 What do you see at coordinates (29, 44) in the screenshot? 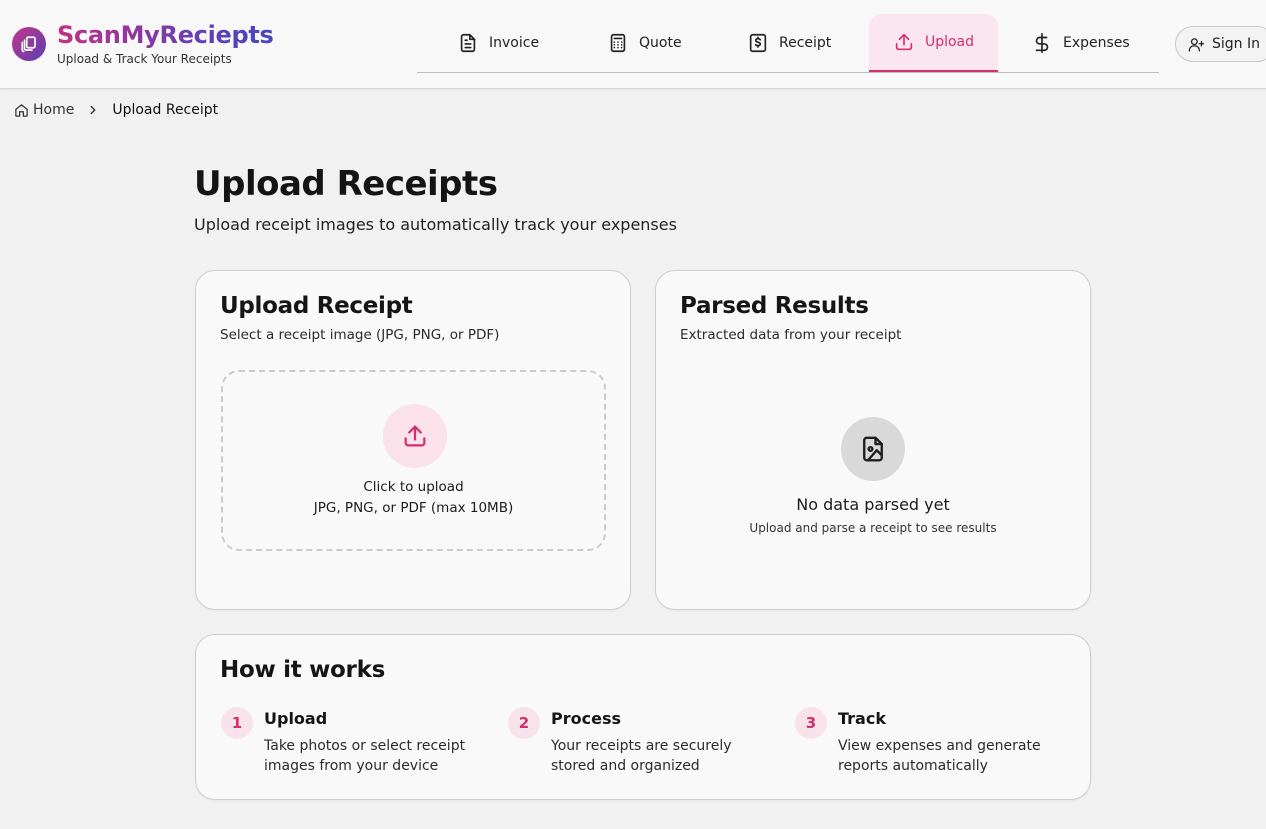
I see `logo-icon` at bounding box center [29, 44].